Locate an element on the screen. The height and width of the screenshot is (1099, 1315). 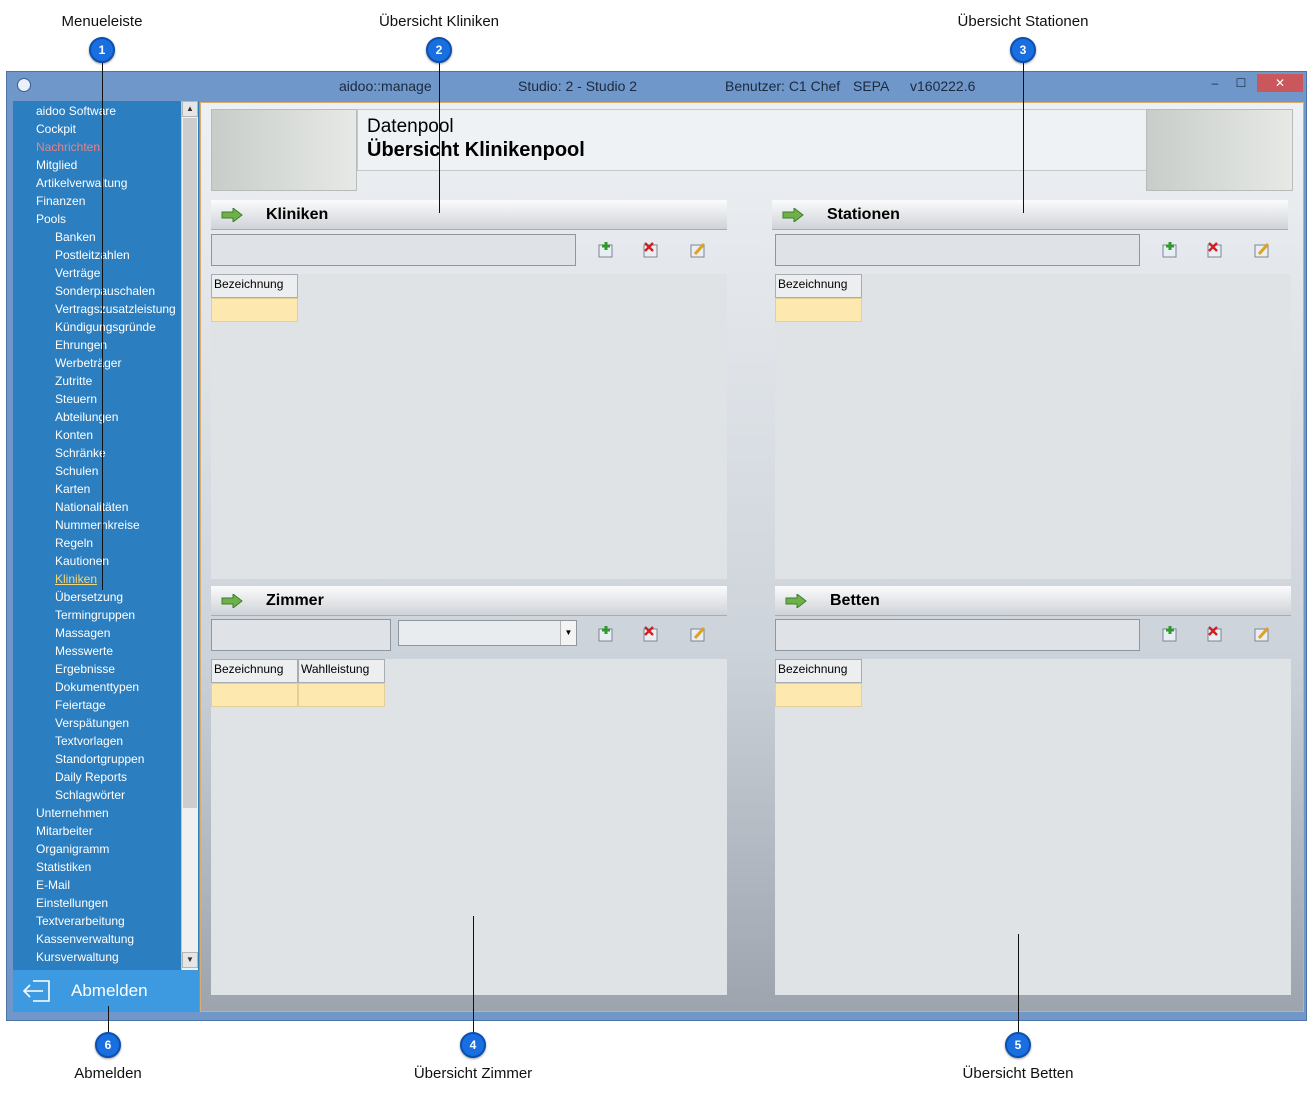
sidebar-item-kassenverwaltung: Kassenverwaltung is located at coordinates (85, 939).